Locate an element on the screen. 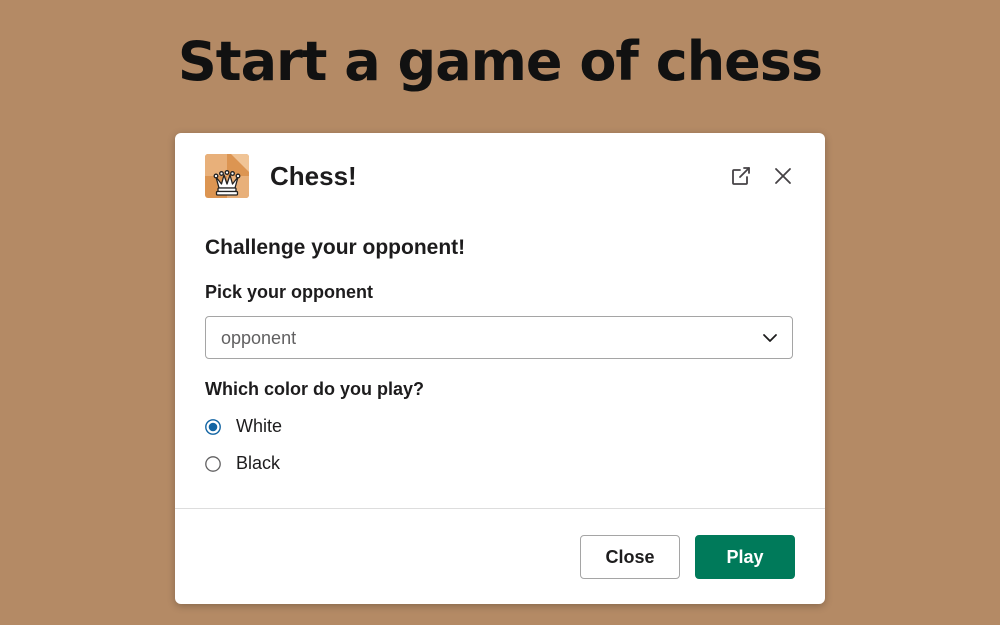  opponent-label: Pick your opponent is located at coordinates (289, 292).